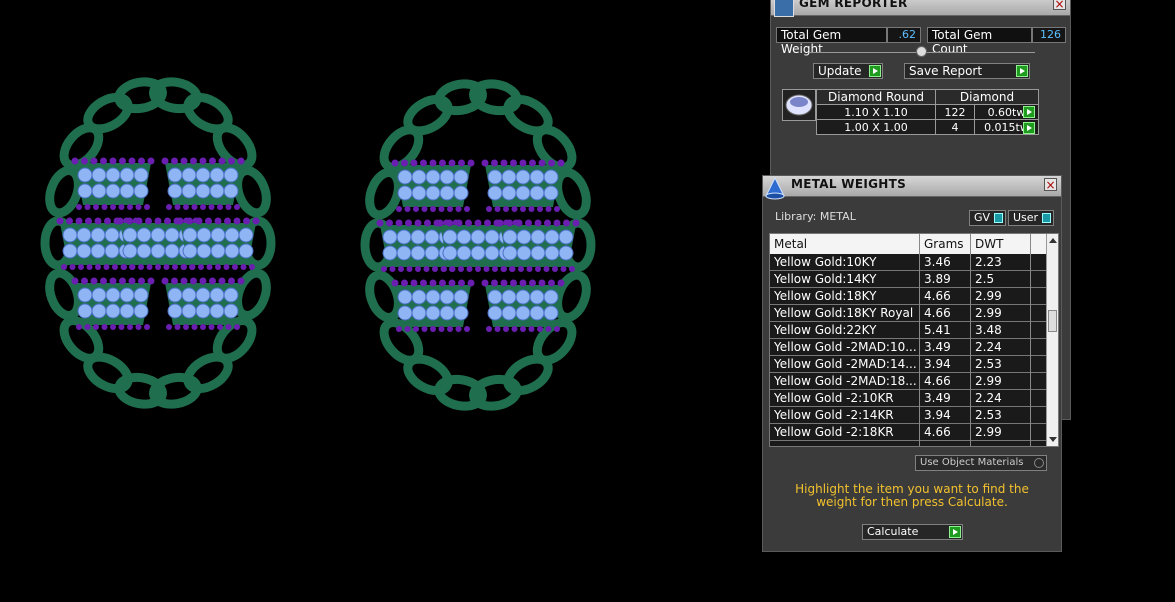  I want to click on user-toggle: User, so click(1031, 218).